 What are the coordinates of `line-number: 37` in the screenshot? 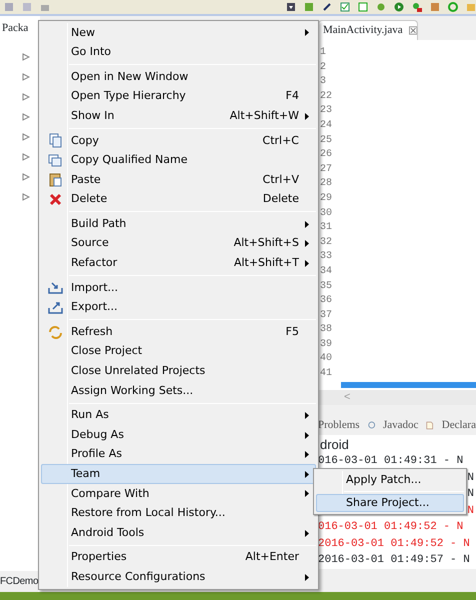 It's located at (327, 315).